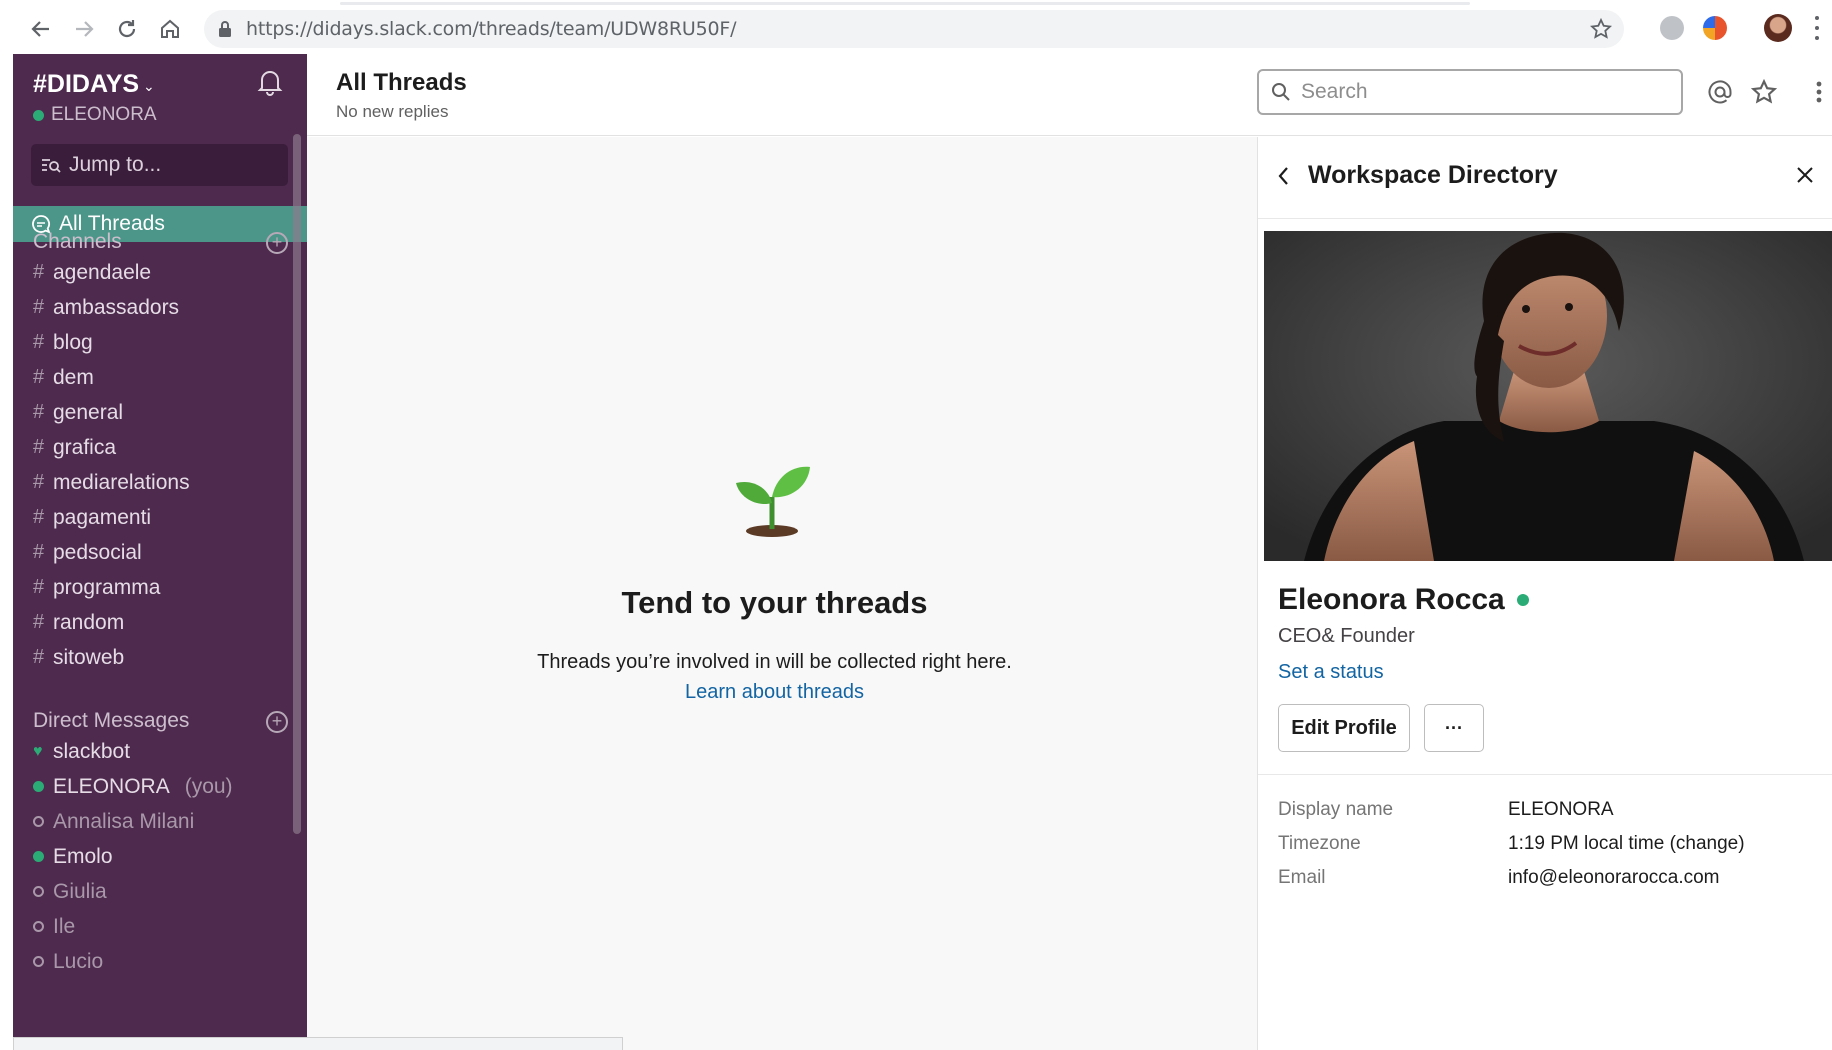 The width and height of the screenshot is (1832, 1050). Describe the element at coordinates (77, 242) in the screenshot. I see `channels-heading: Channels` at that location.